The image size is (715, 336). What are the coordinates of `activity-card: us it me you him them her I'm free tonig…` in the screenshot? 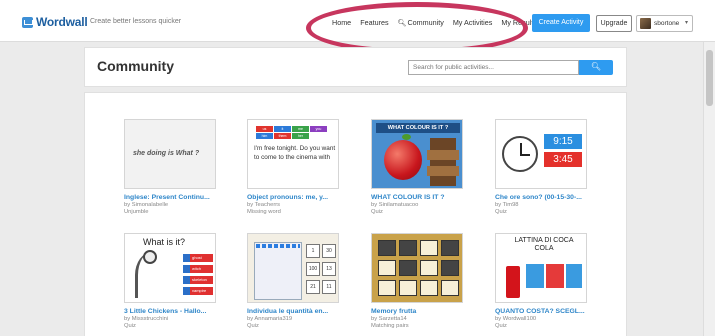 It's located at (297, 167).